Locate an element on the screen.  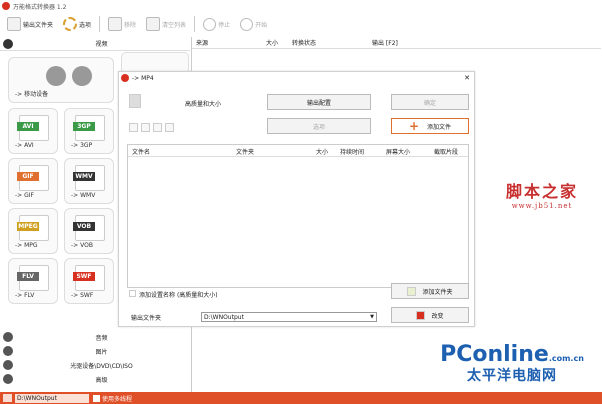
toolbar: 输出文件夹 选项 移除 清空列表 停止 开始 is located at coordinates (301, 24).